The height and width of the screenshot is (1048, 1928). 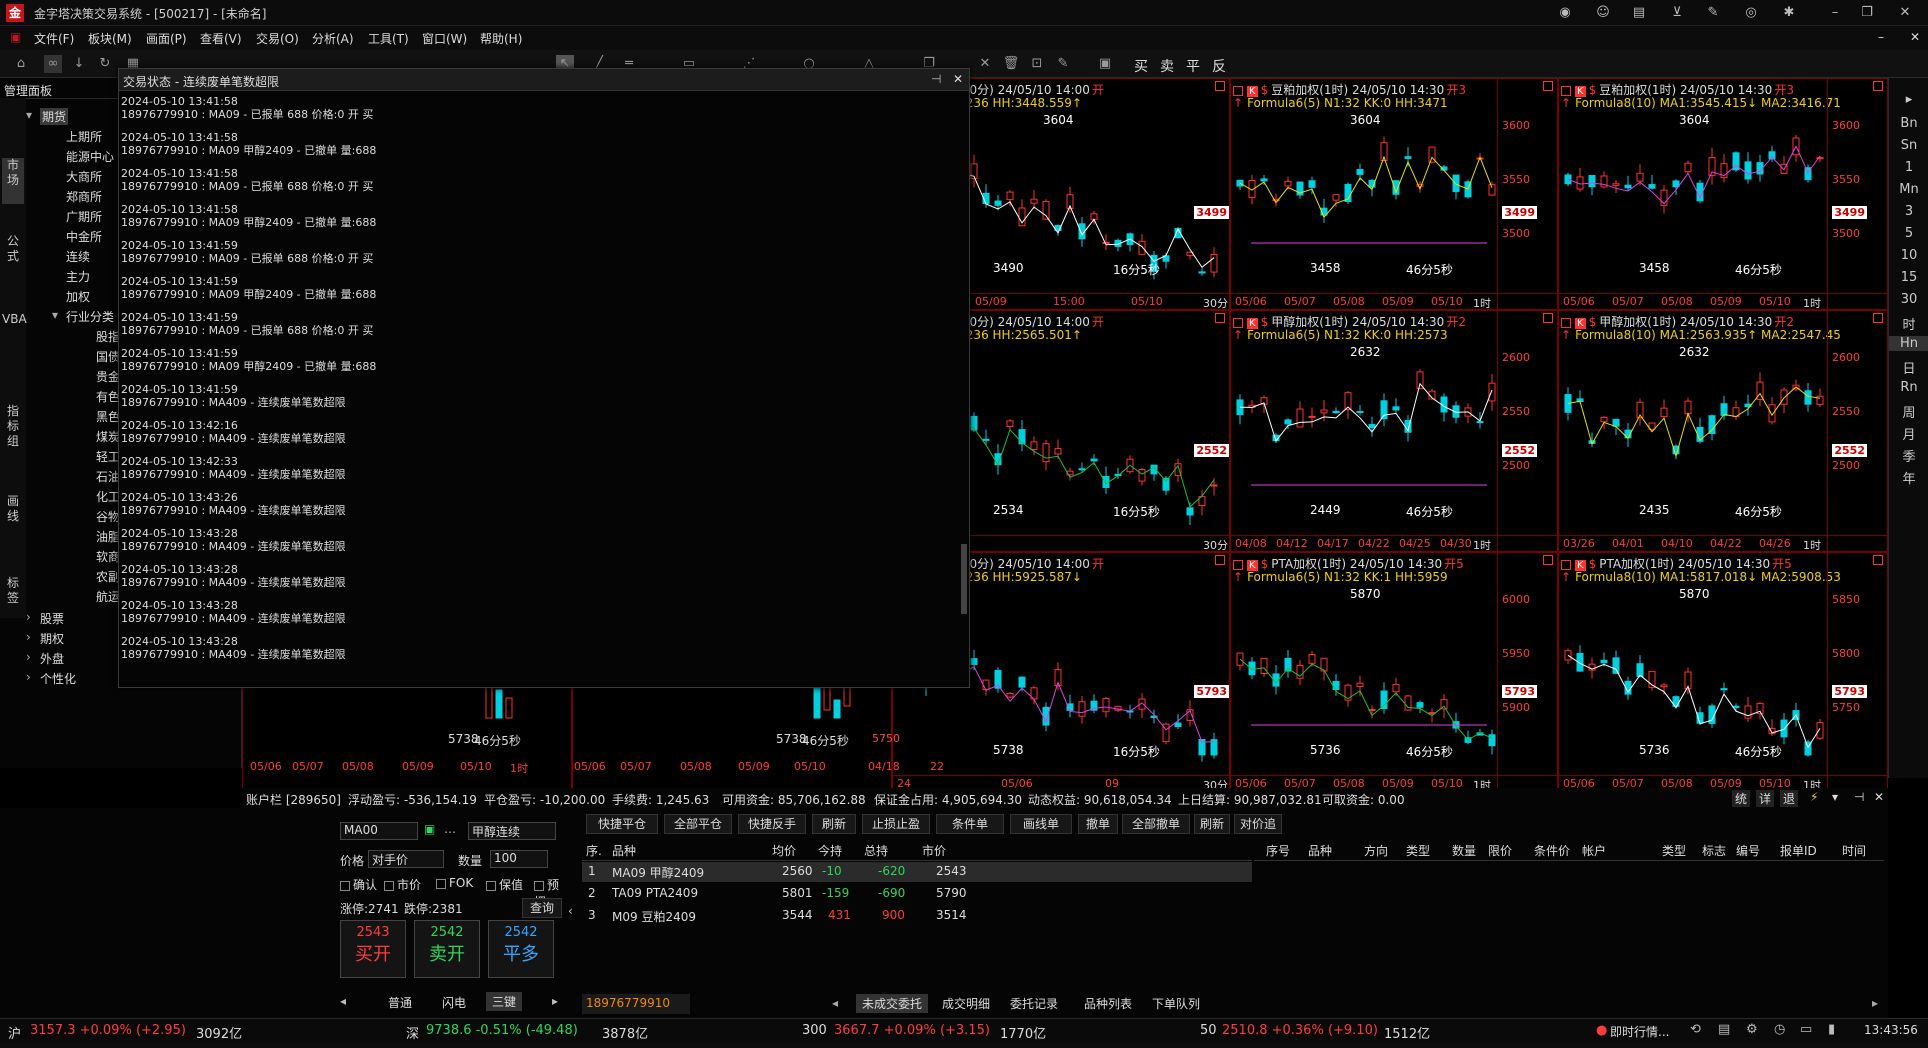 What do you see at coordinates (1908, 411) in the screenshot?
I see `period-13: 周` at bounding box center [1908, 411].